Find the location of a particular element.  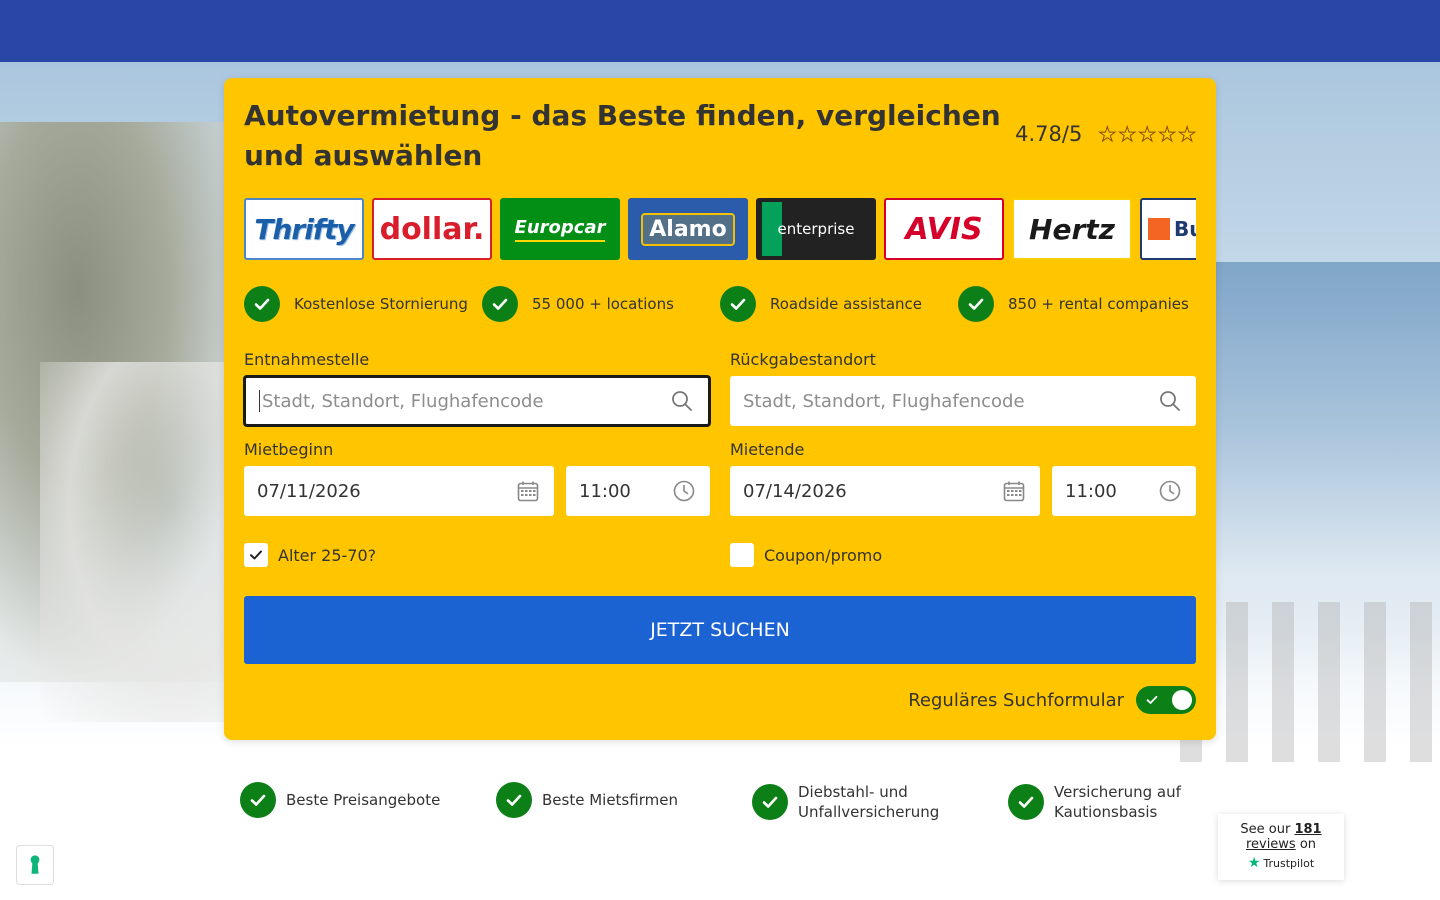

age-checkbox: Alter 25-70? is located at coordinates (310, 555).